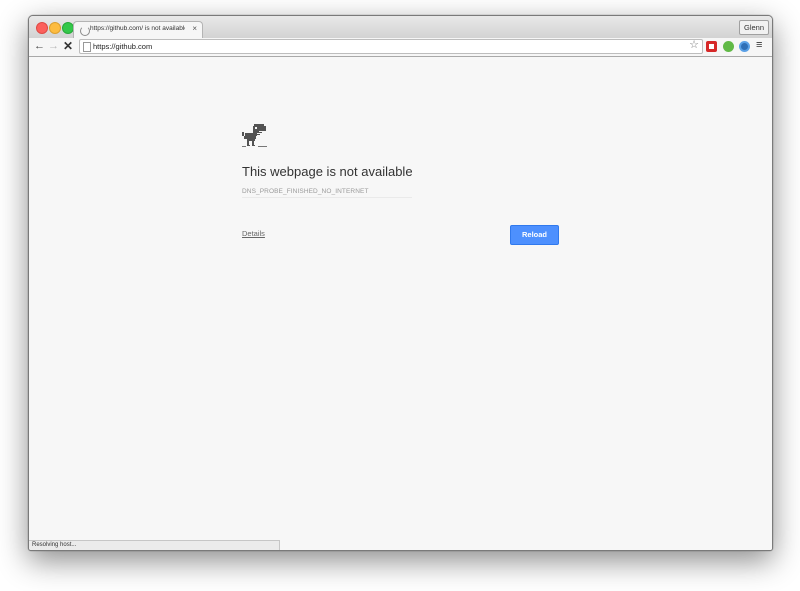  I want to click on tab-close-icon: ×, so click(194, 28).